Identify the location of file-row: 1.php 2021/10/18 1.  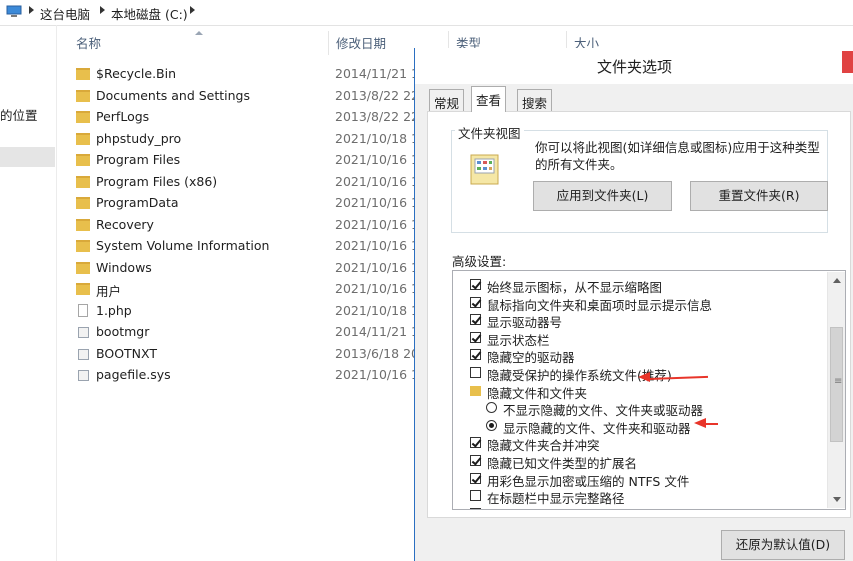
(247, 311).